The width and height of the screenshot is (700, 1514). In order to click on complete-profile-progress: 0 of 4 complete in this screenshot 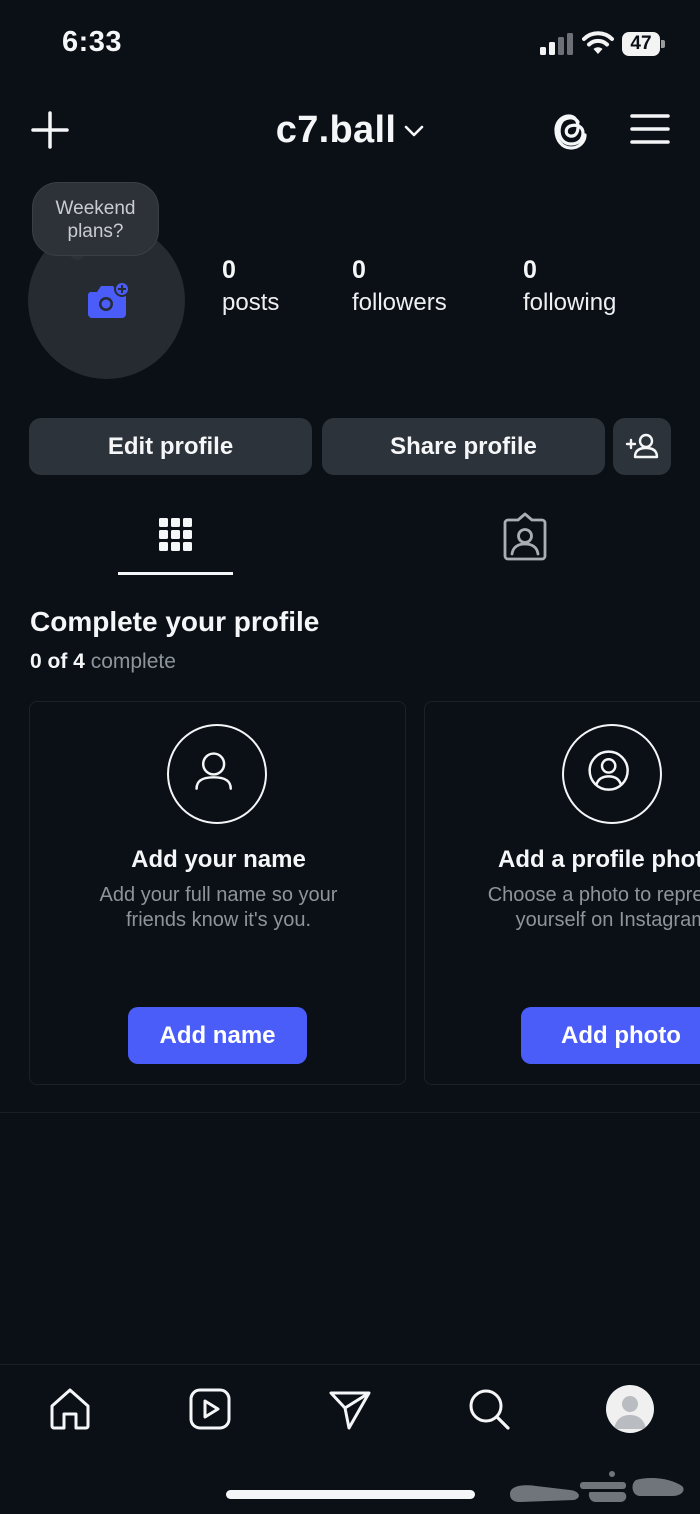, I will do `click(103, 662)`.